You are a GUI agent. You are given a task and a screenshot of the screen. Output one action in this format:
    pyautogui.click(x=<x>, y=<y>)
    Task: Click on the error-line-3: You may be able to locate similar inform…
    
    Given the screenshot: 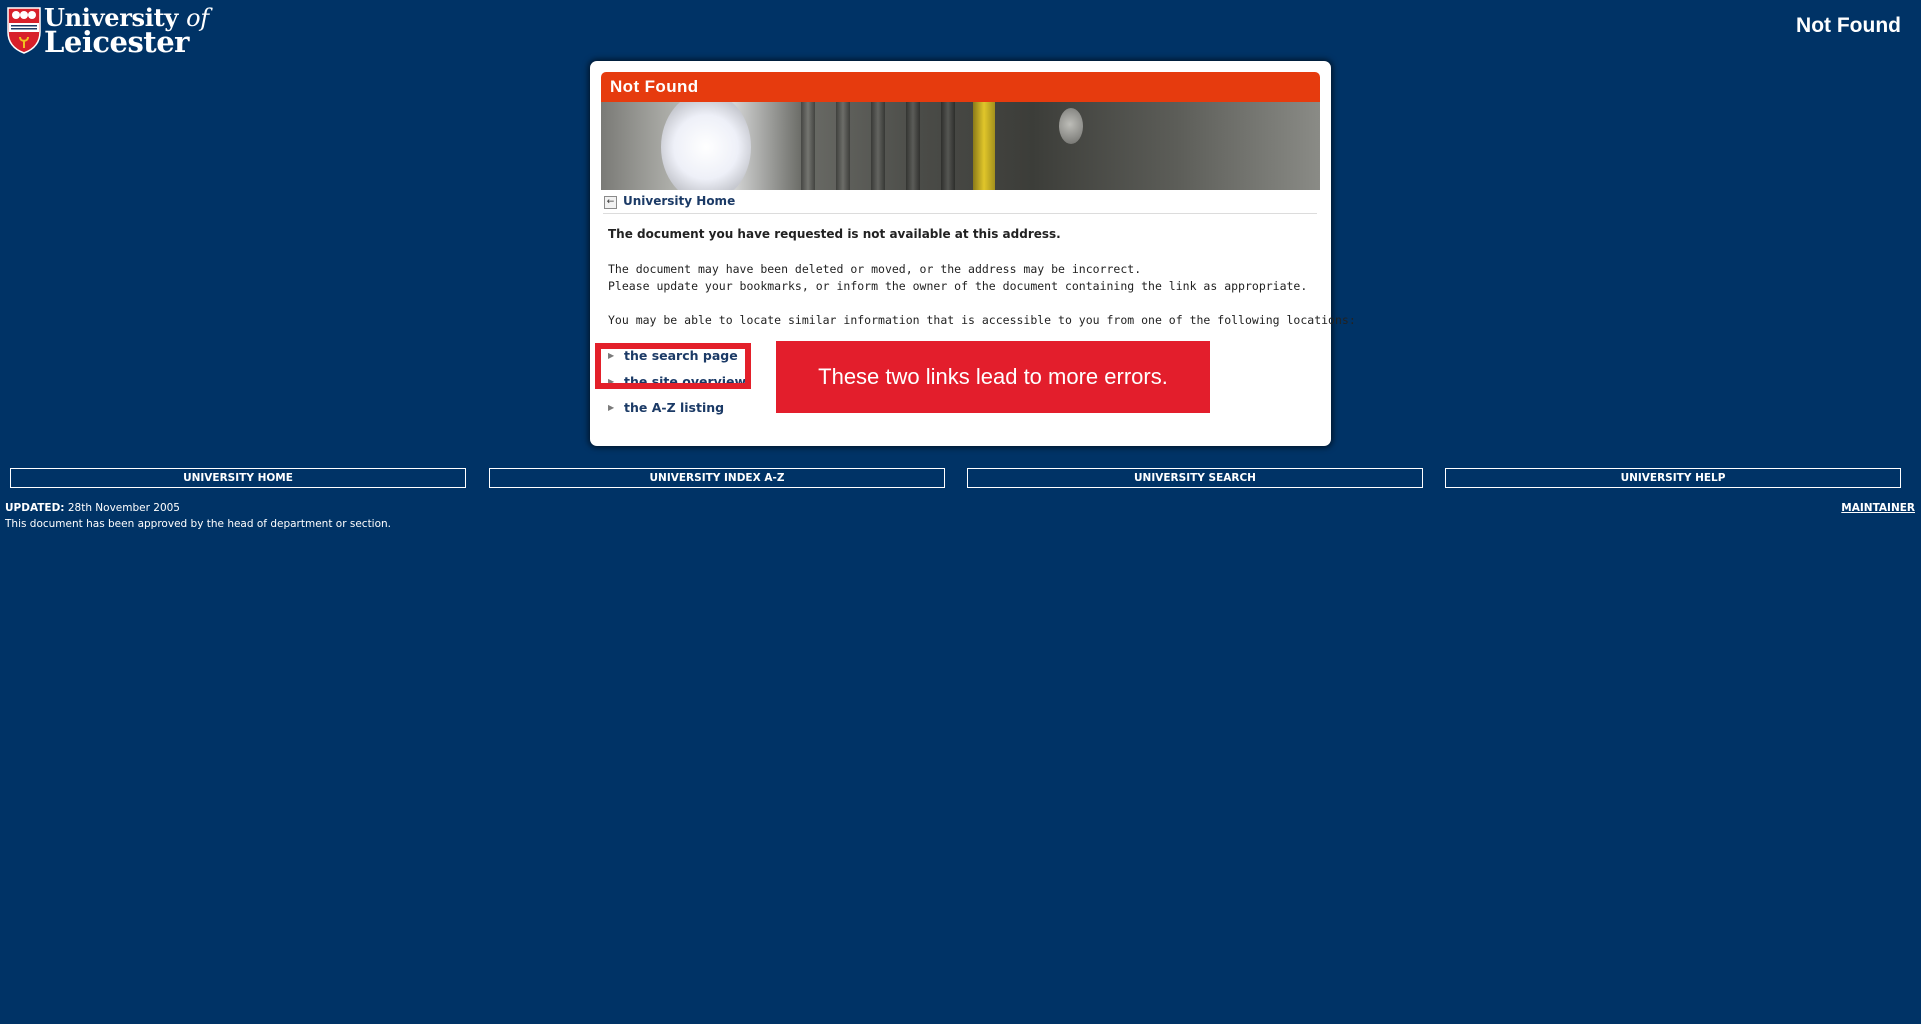 What is the action you would take?
    pyautogui.click(x=982, y=320)
    